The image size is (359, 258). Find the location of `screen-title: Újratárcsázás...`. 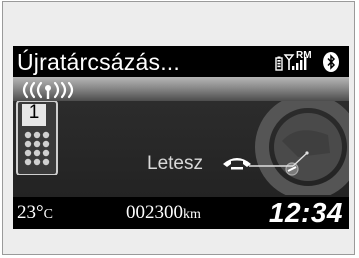

screen-title: Újratárcsázás... is located at coordinates (98, 62).